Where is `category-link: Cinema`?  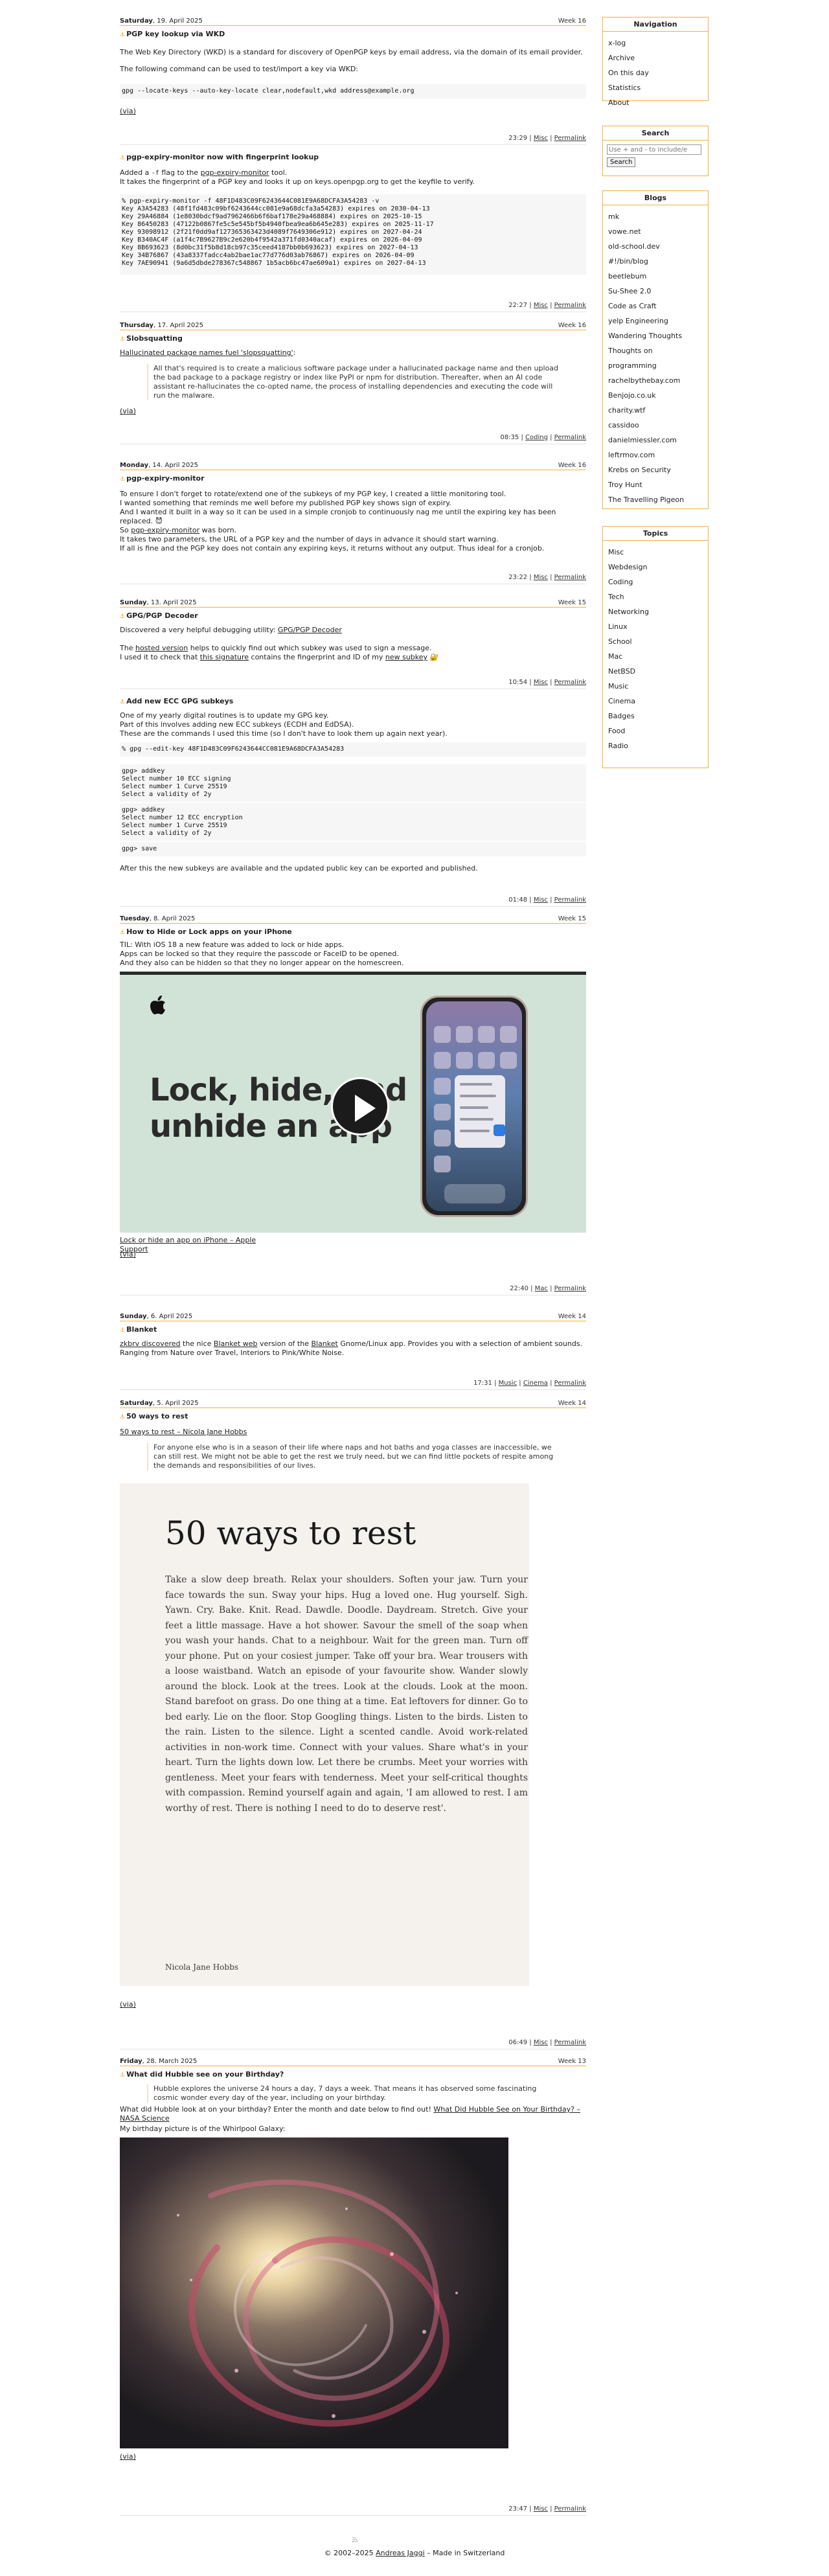
category-link: Cinema is located at coordinates (535, 1384).